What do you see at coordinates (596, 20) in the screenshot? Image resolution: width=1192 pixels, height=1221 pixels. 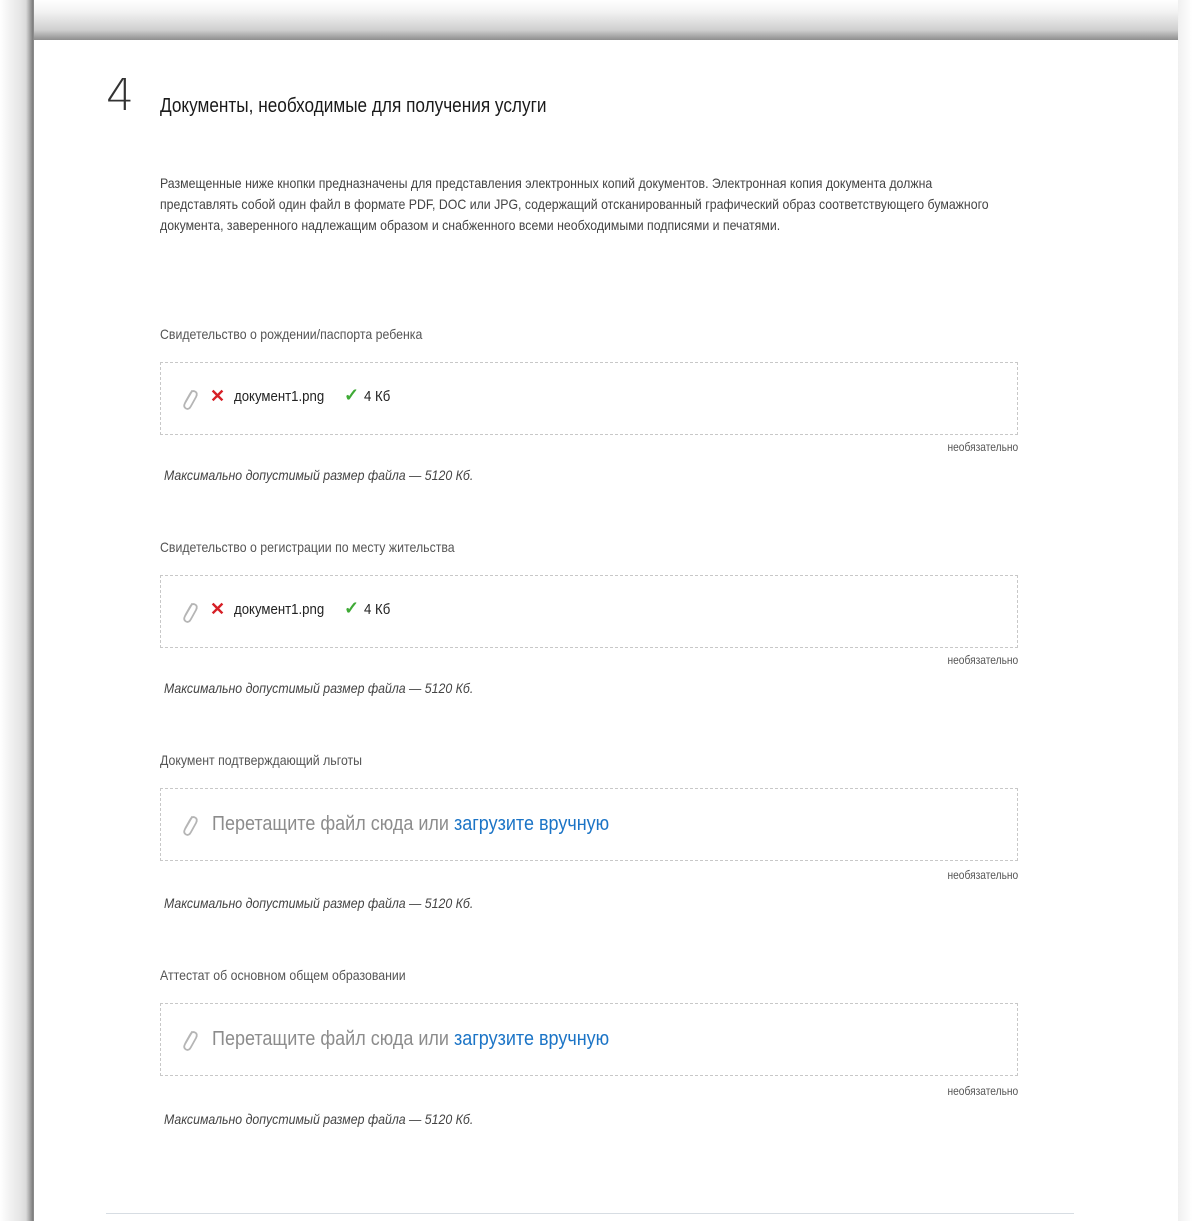 I see `window-frame-top` at bounding box center [596, 20].